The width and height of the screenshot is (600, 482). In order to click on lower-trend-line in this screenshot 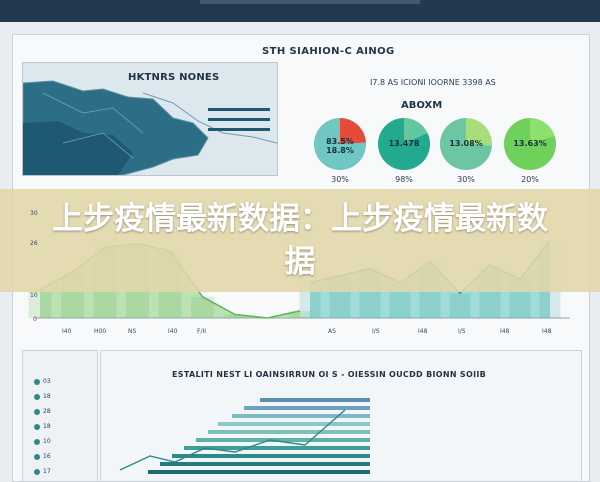, I will do `click(232, 440)`.